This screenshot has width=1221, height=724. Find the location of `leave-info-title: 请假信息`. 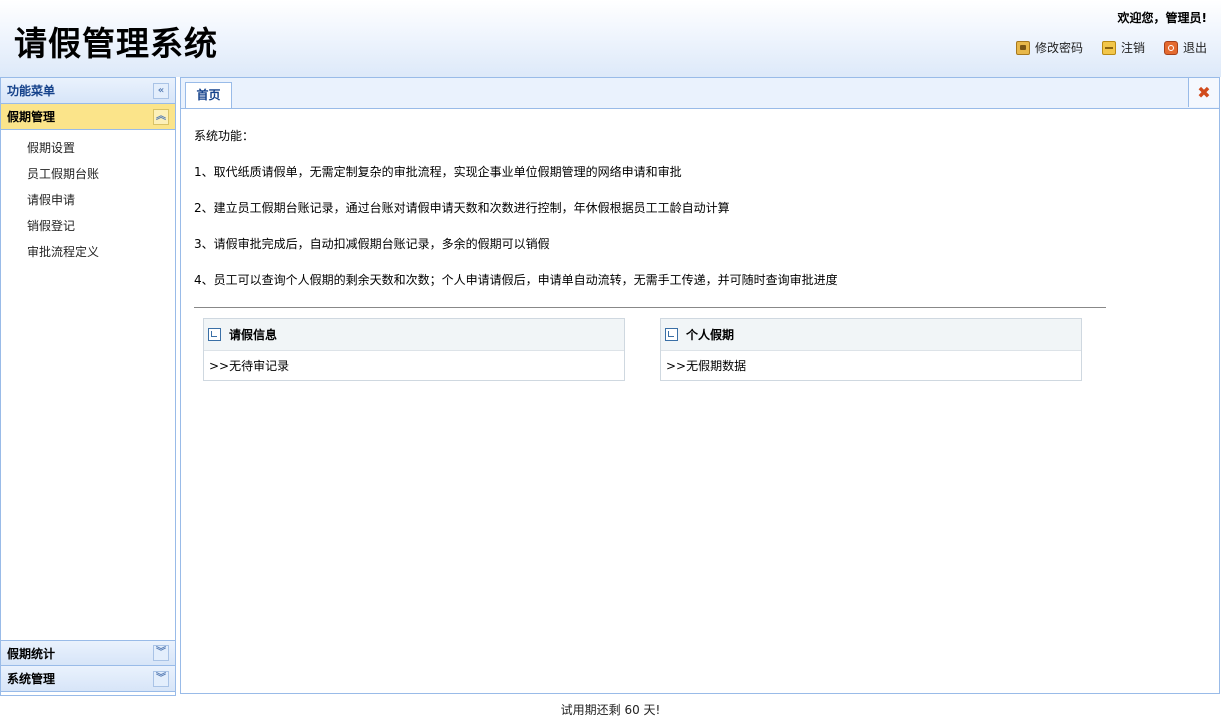

leave-info-title: 请假信息 is located at coordinates (253, 335).